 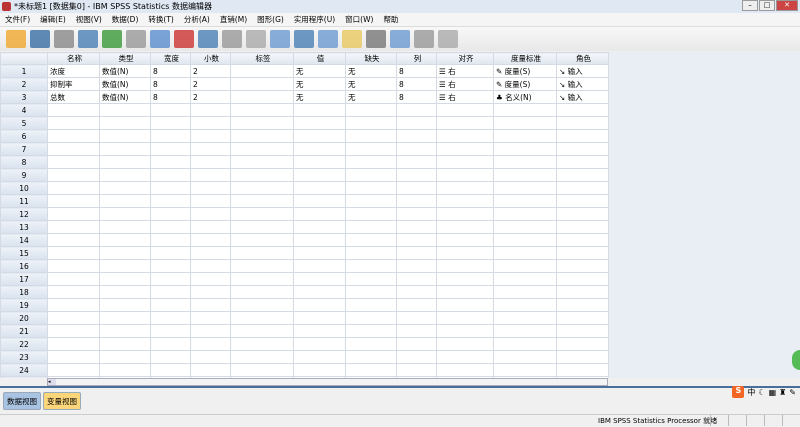 What do you see at coordinates (24, 253) in the screenshot?
I see `row-header: 15` at bounding box center [24, 253].